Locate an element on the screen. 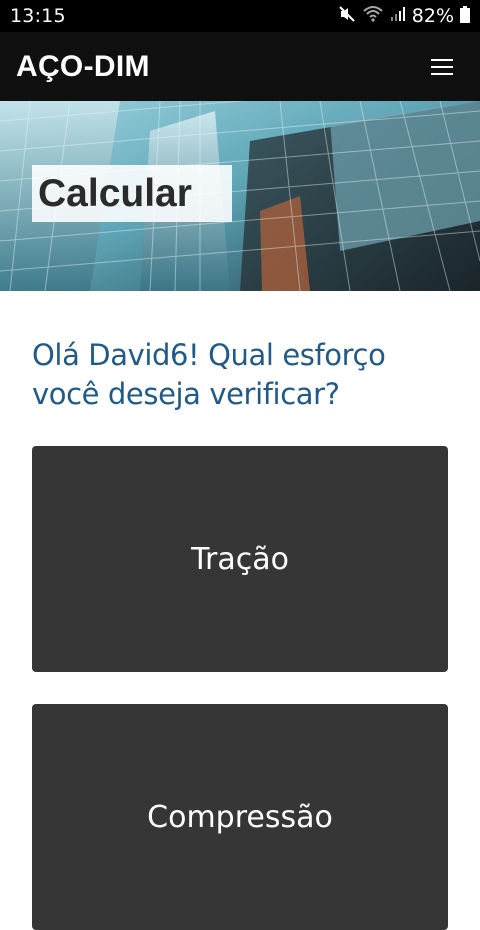 The width and height of the screenshot is (480, 930). wifi-icon is located at coordinates (373, 16).